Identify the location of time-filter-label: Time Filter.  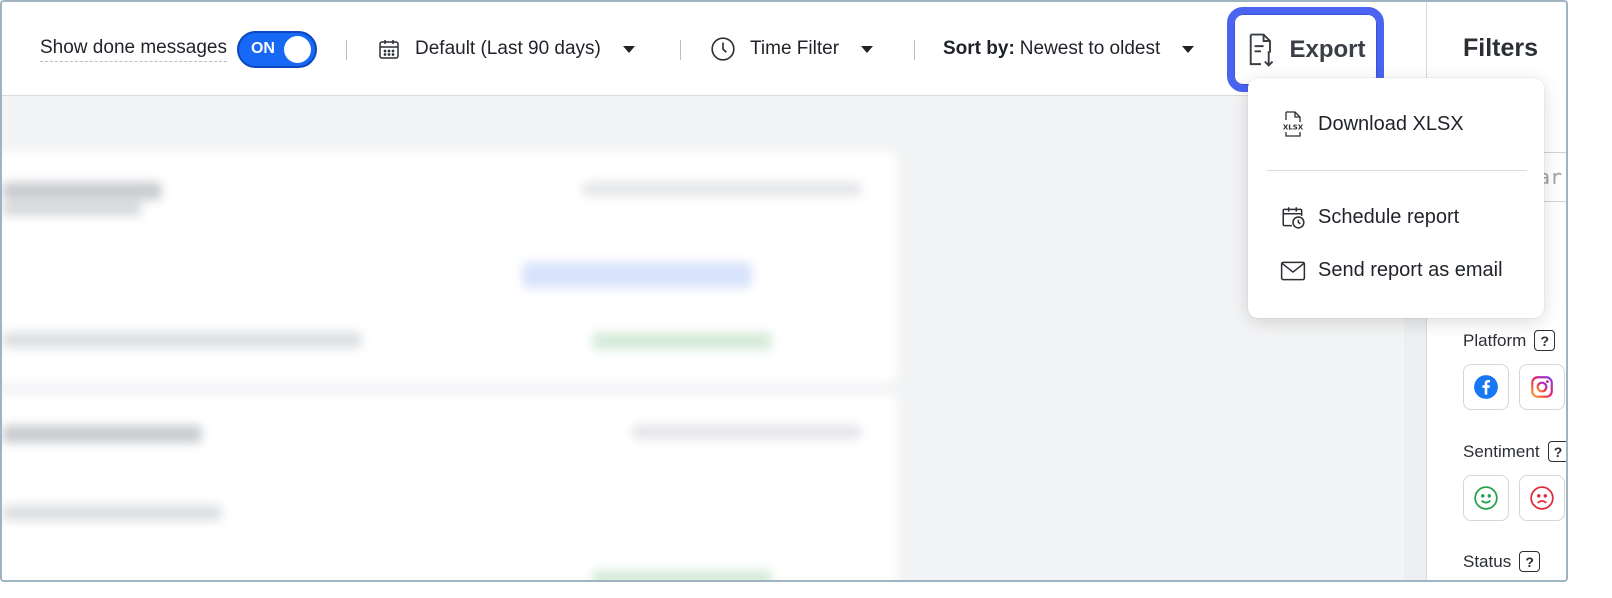
(795, 48).